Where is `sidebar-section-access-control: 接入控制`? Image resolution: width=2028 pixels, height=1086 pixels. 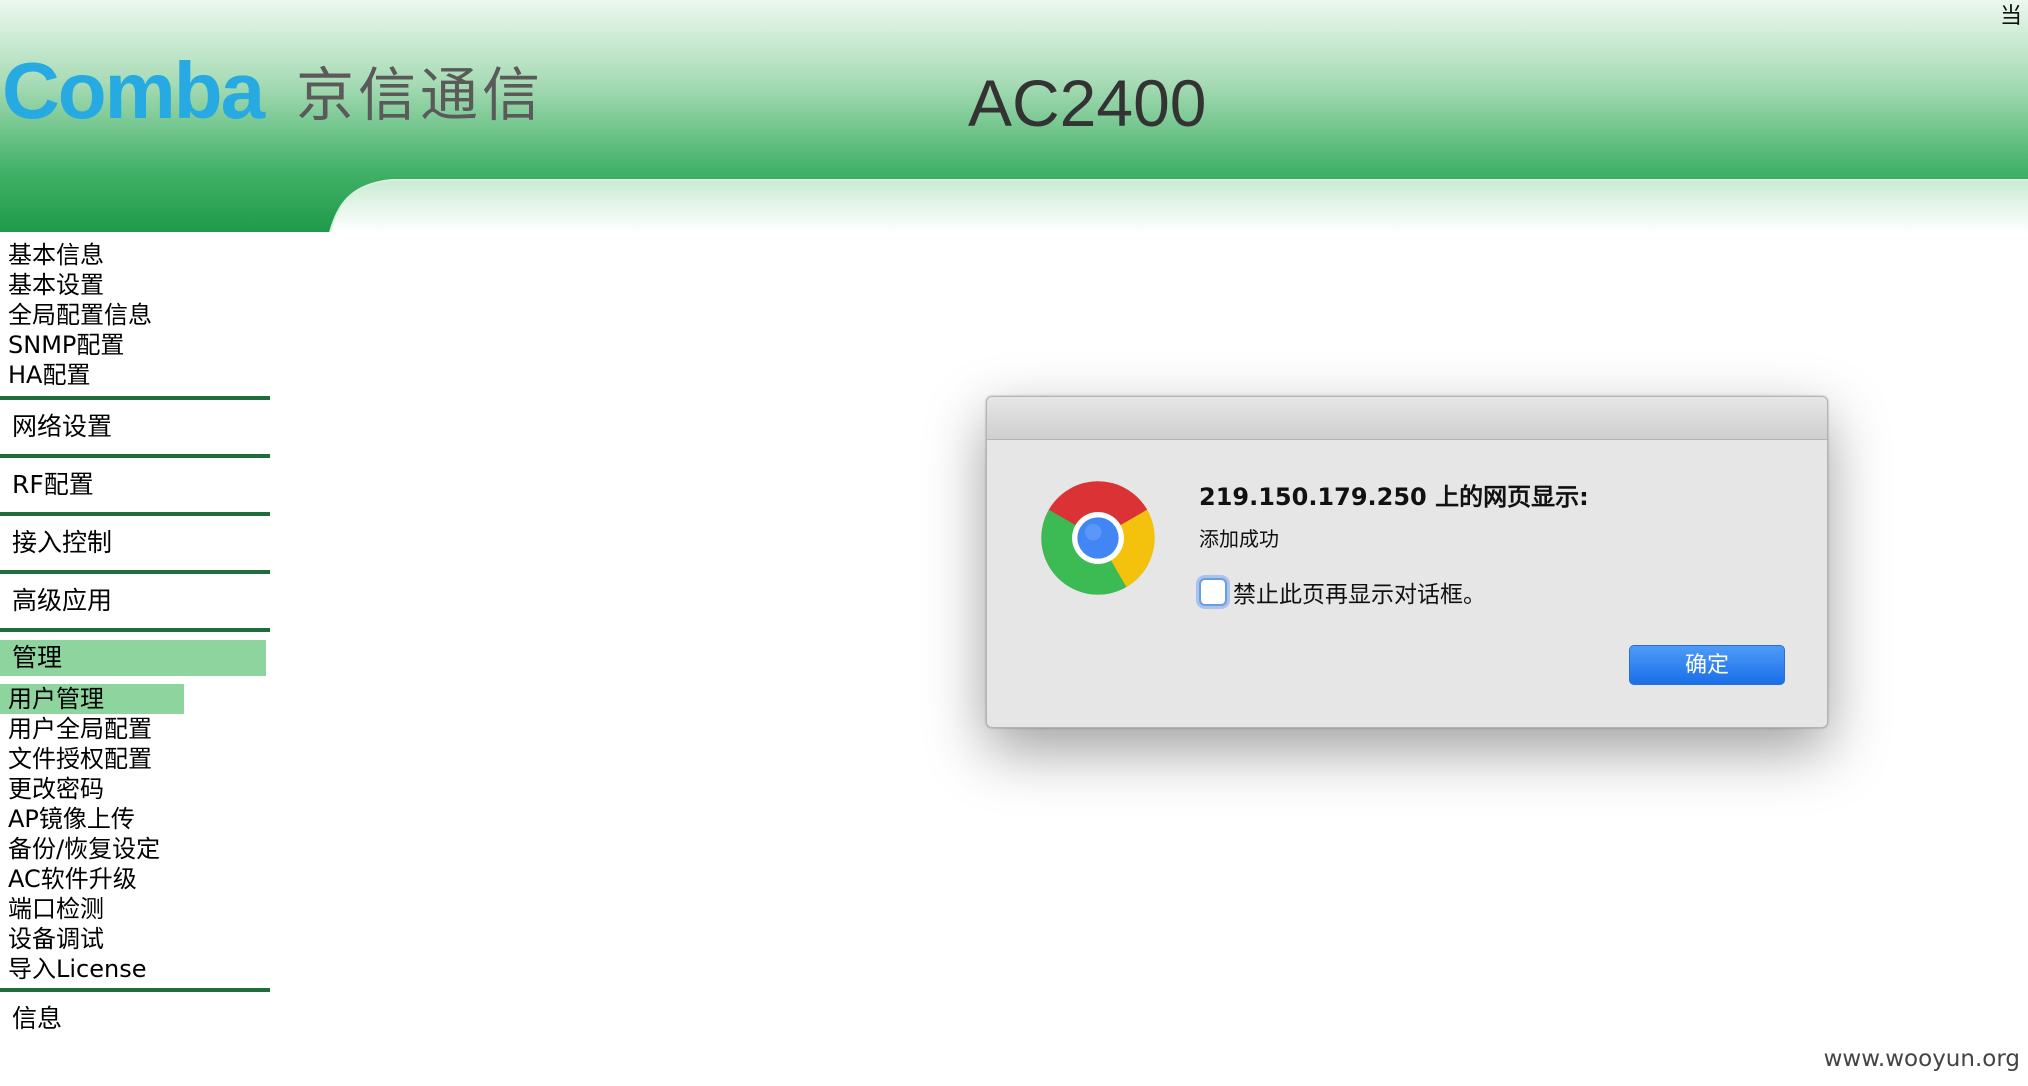 sidebar-section-access-control: 接入控制 is located at coordinates (136, 543).